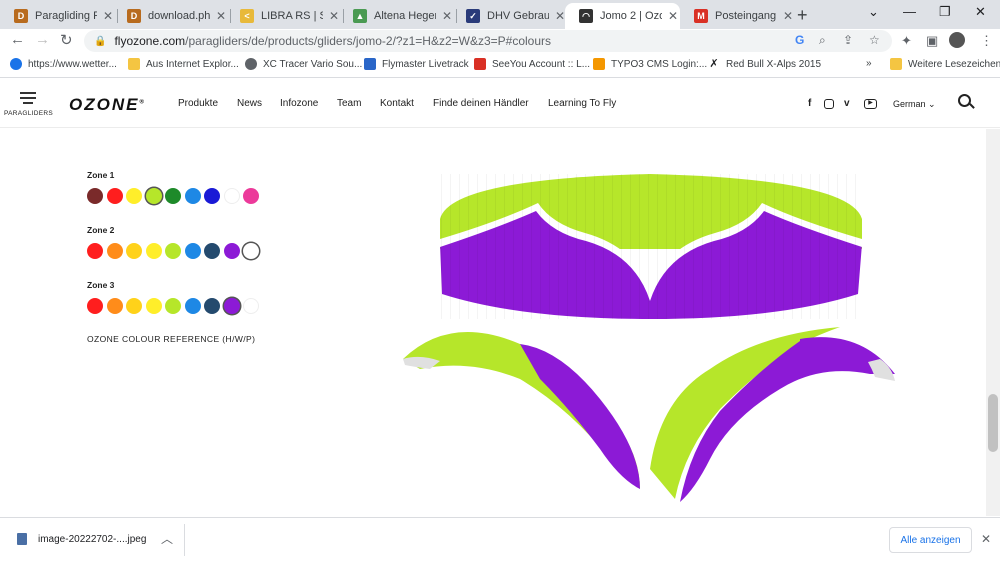 The width and height of the screenshot is (1000, 562). I want to click on other-bookmarks: Weitere Lesezeichen, so click(945, 64).